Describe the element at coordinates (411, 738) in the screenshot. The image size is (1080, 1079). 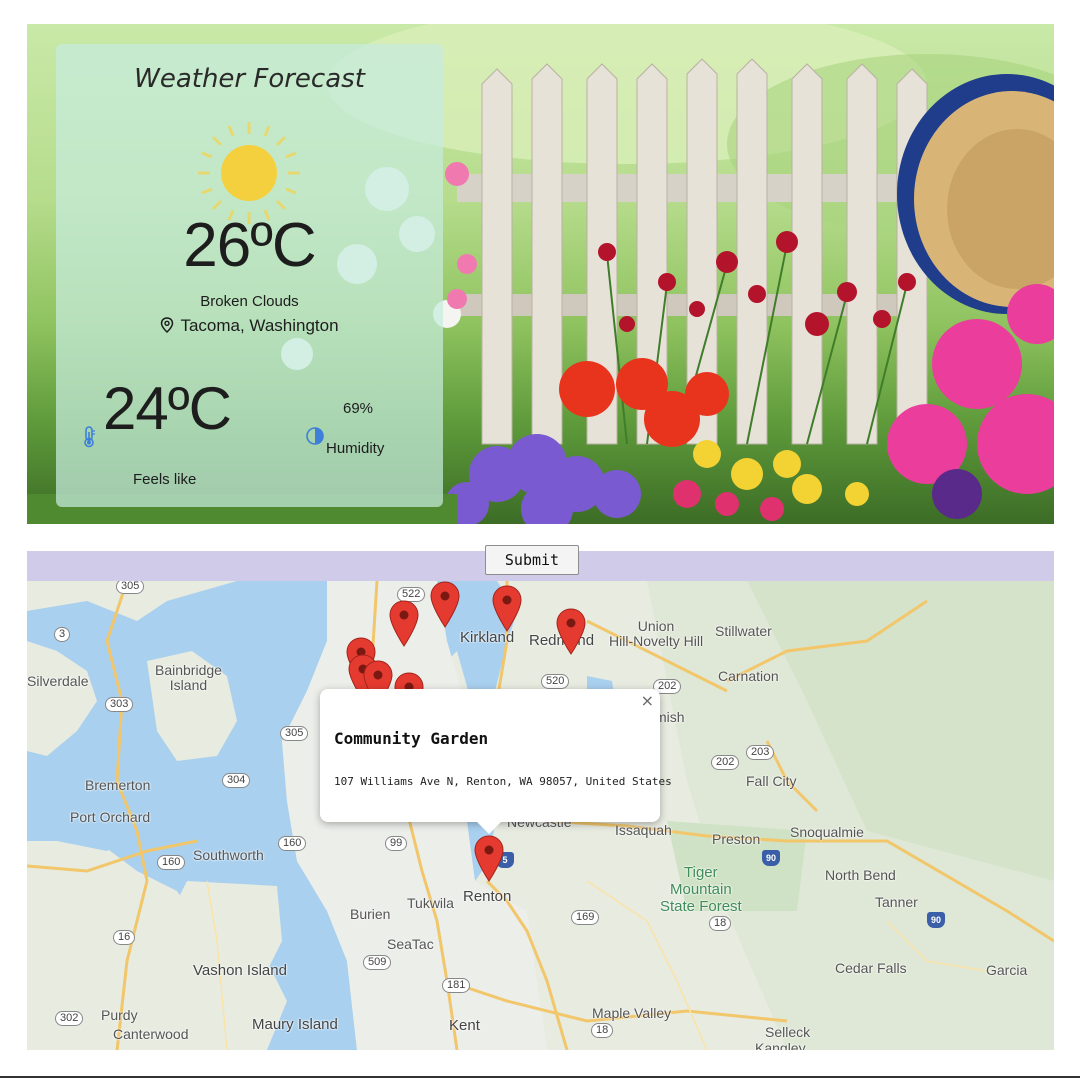
I see `popup-title: Community Garden` at that location.